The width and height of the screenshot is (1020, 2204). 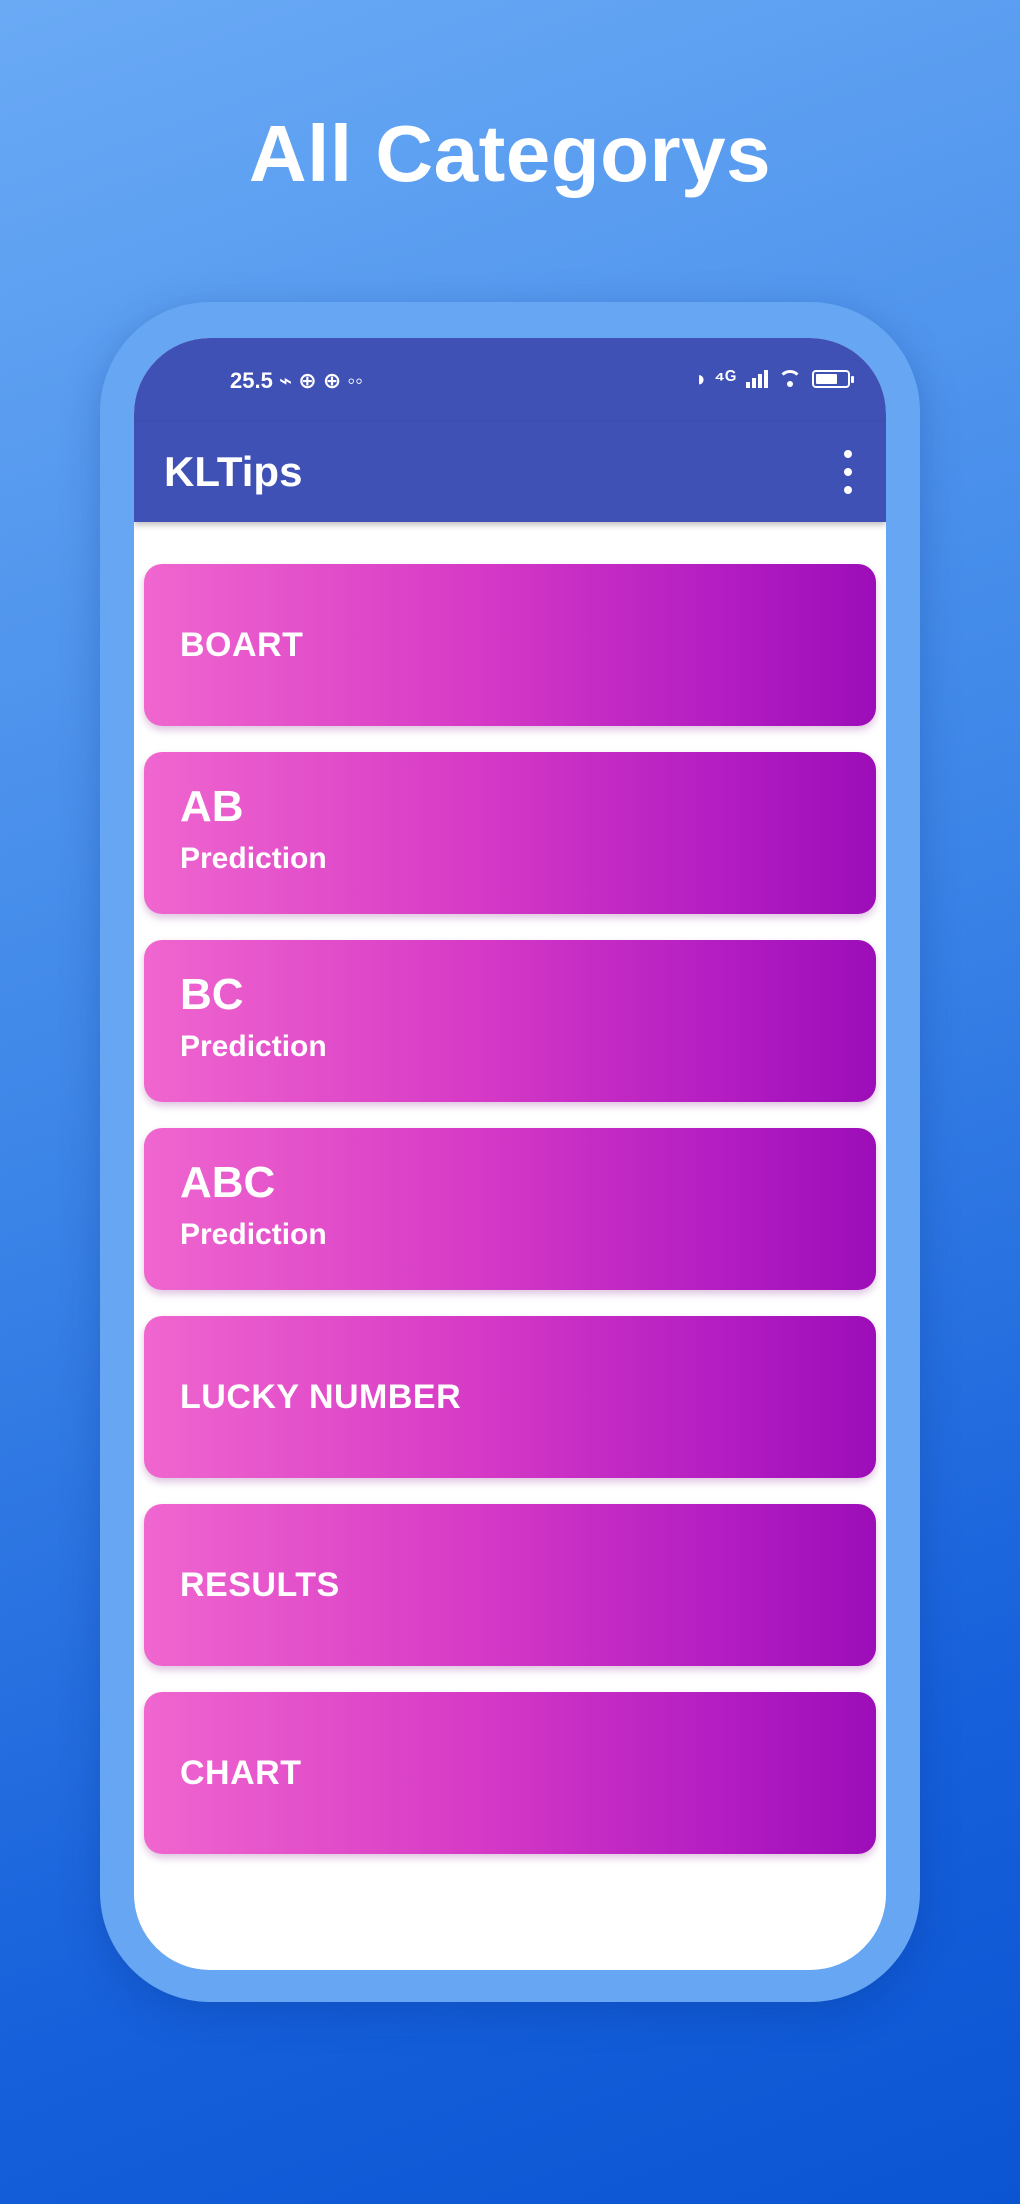 I want to click on status-left: 25.5 ⌁ ⊕ ⊕ ◦◦, so click(x=296, y=381).